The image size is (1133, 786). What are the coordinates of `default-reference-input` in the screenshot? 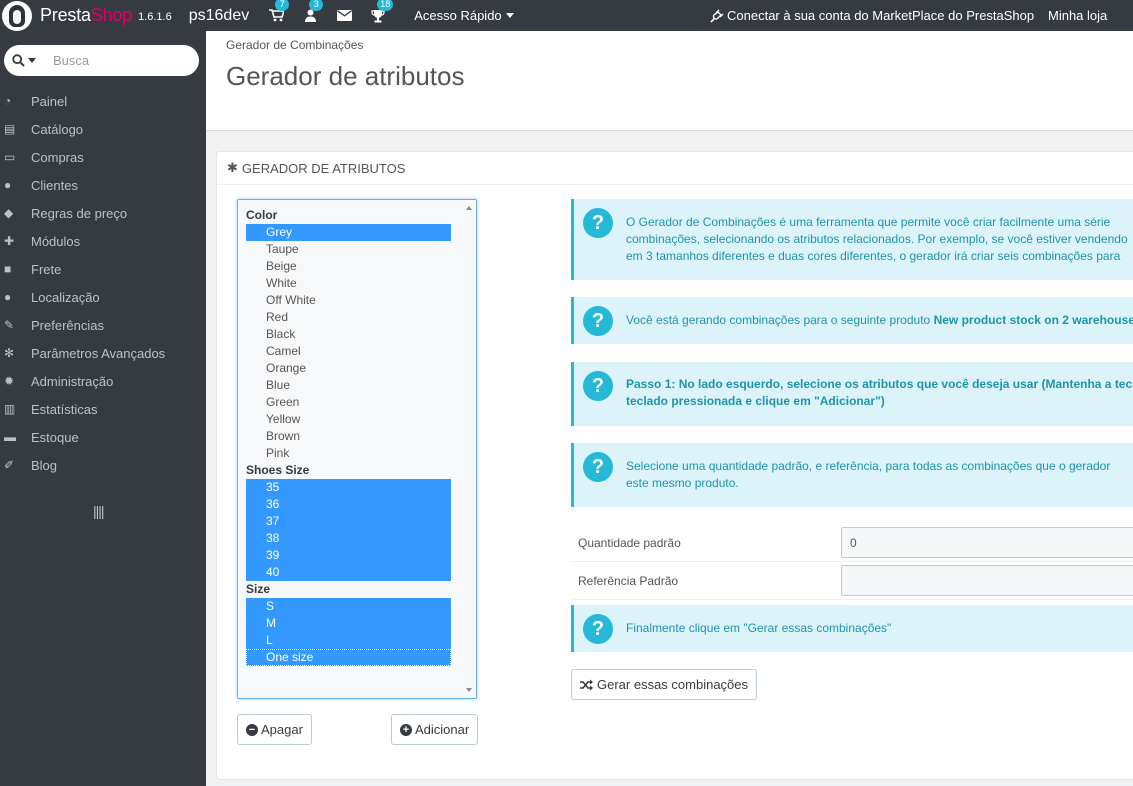 It's located at (987, 580).